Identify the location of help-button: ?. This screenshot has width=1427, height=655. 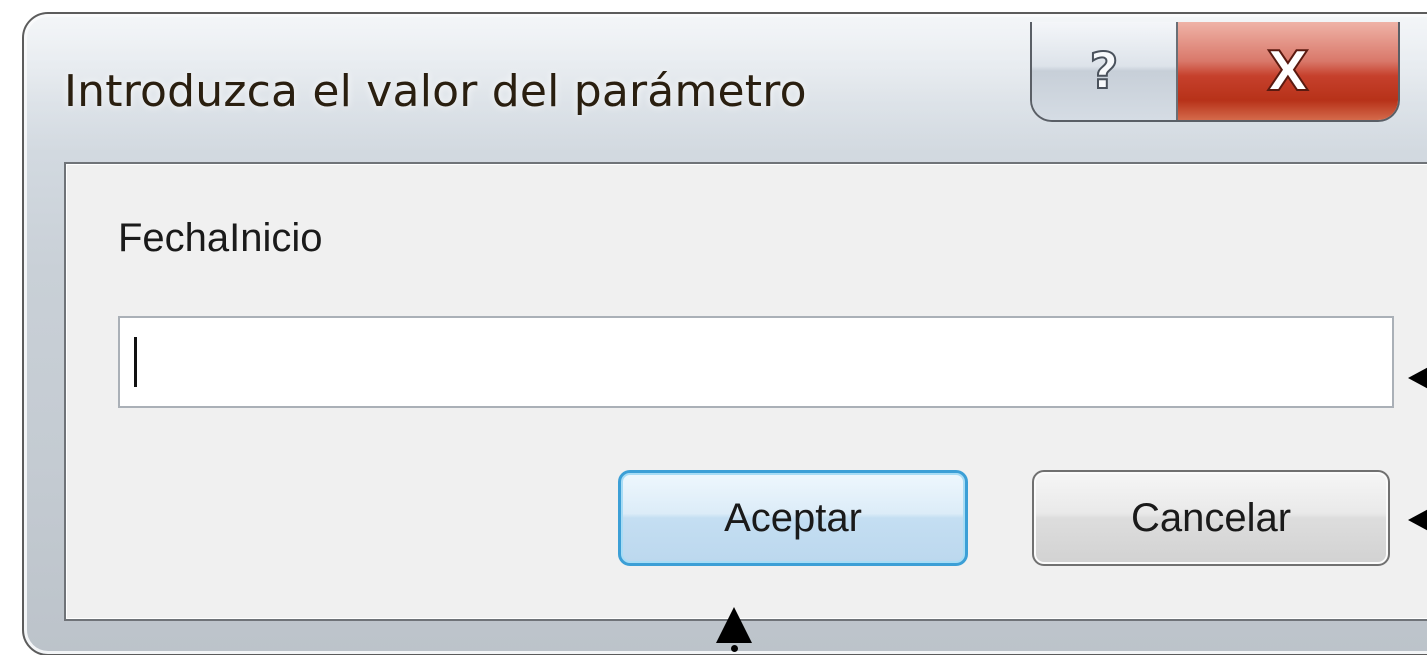
(1105, 71).